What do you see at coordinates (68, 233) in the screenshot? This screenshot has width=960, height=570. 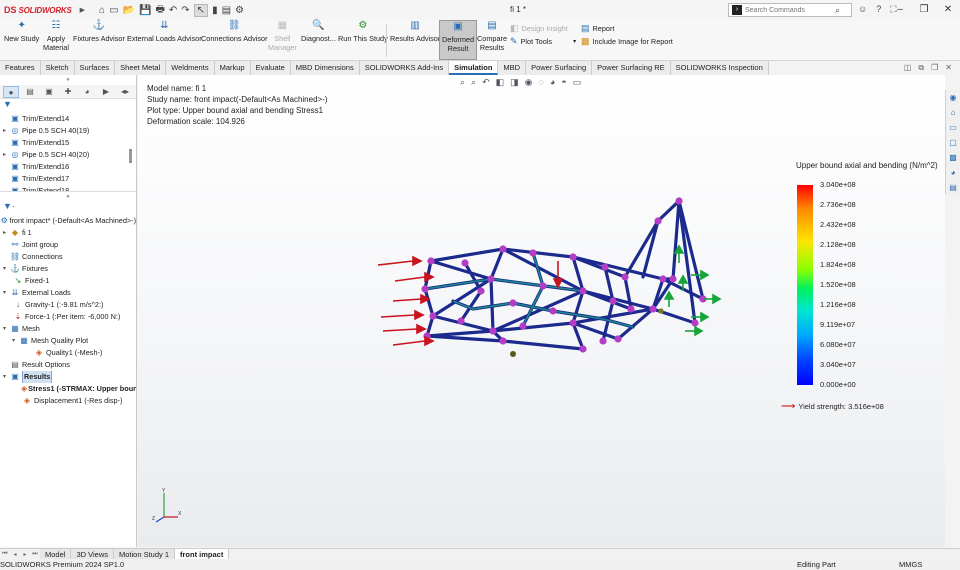 I see `part-node: ▸ ◆ fi 1` at bounding box center [68, 233].